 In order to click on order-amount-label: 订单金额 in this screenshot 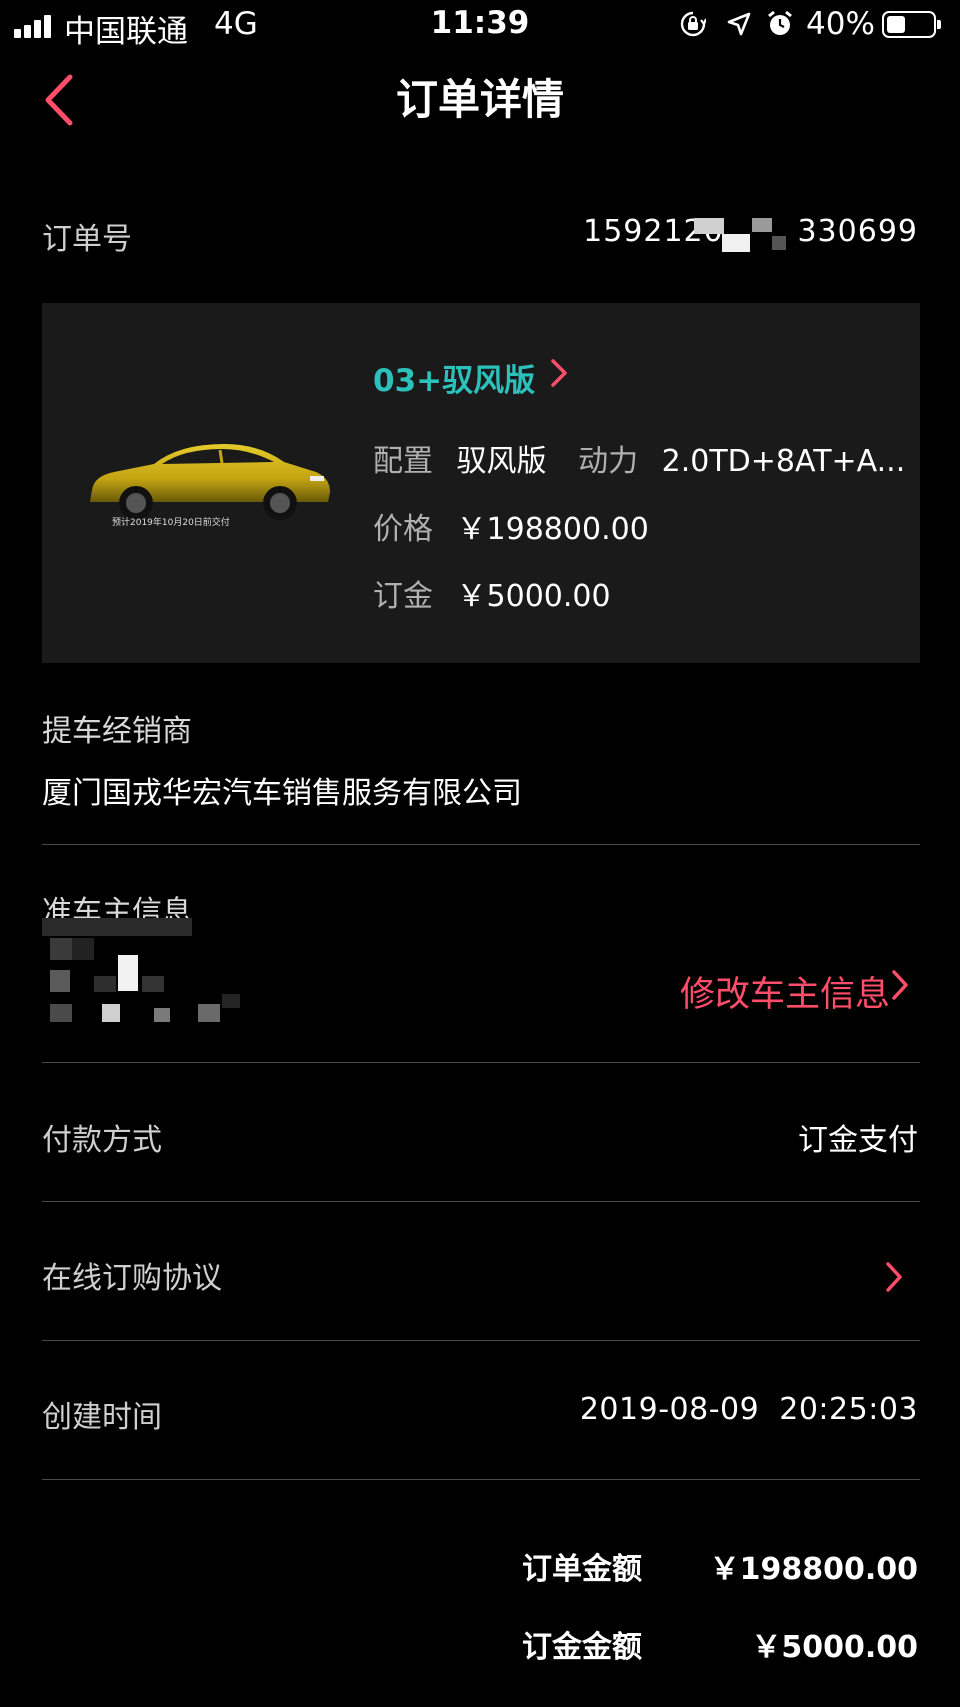, I will do `click(582, 1569)`.